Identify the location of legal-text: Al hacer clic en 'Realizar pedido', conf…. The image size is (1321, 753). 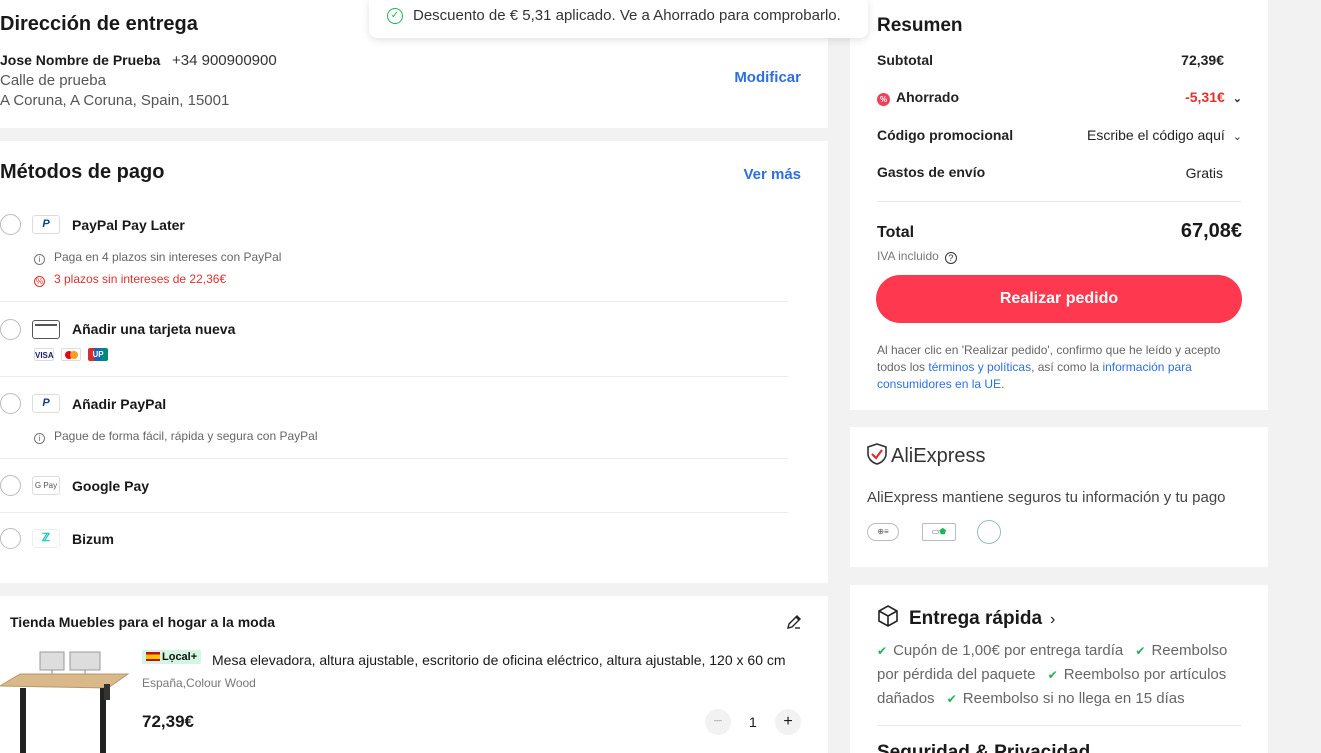
(1049, 367).